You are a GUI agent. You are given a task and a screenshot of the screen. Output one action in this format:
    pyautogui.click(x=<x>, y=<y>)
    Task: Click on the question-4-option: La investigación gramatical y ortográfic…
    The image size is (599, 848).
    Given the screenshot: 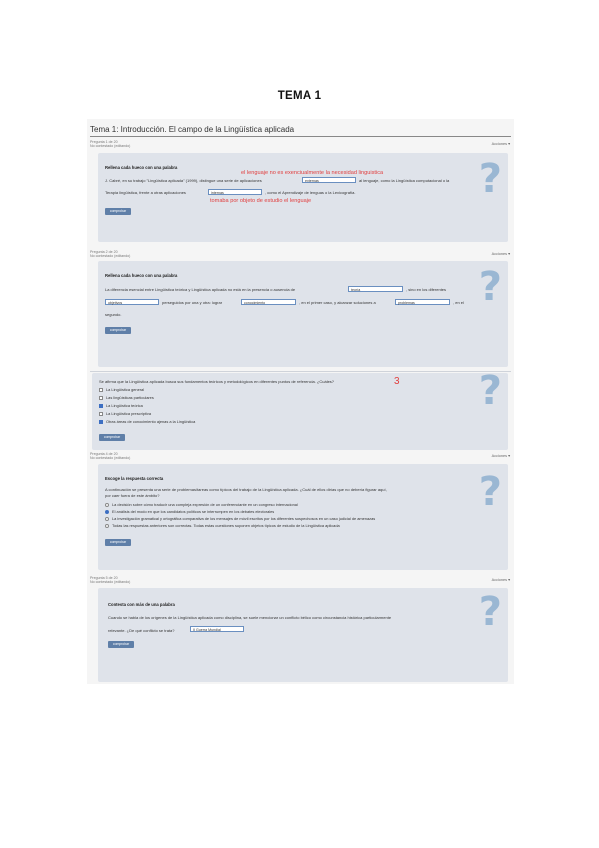 What is the action you would take?
    pyautogui.click(x=240, y=518)
    